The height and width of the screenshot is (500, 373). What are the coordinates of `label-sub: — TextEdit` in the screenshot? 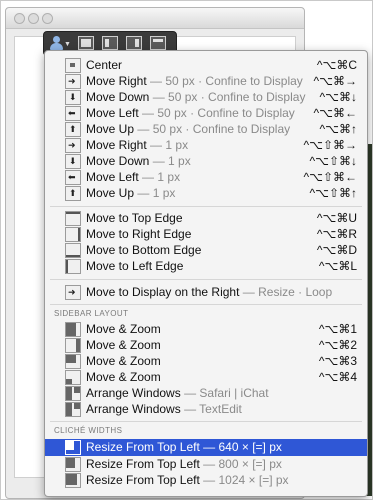 It's located at (213, 409).